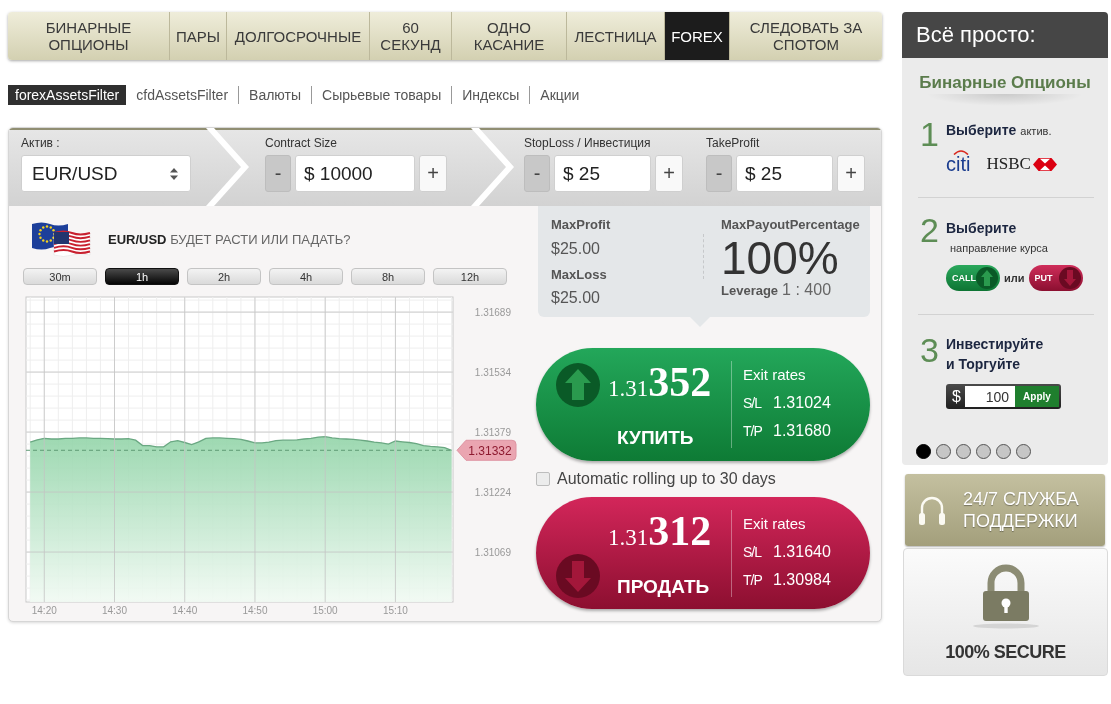  I want to click on field-label: Contract Size, so click(302, 143).